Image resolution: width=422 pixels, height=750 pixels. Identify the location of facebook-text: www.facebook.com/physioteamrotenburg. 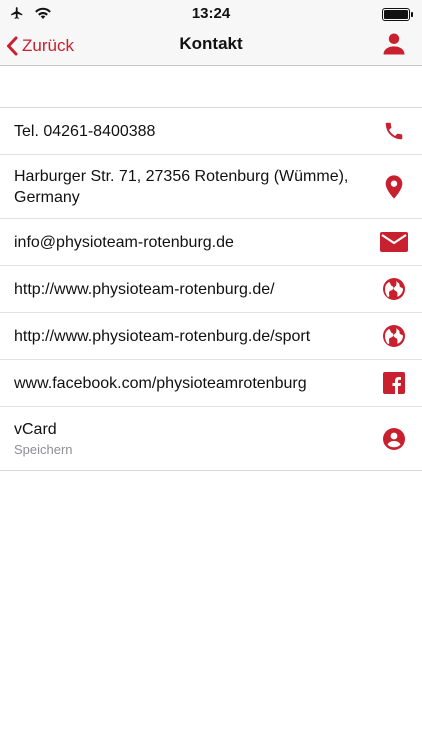
(160, 383).